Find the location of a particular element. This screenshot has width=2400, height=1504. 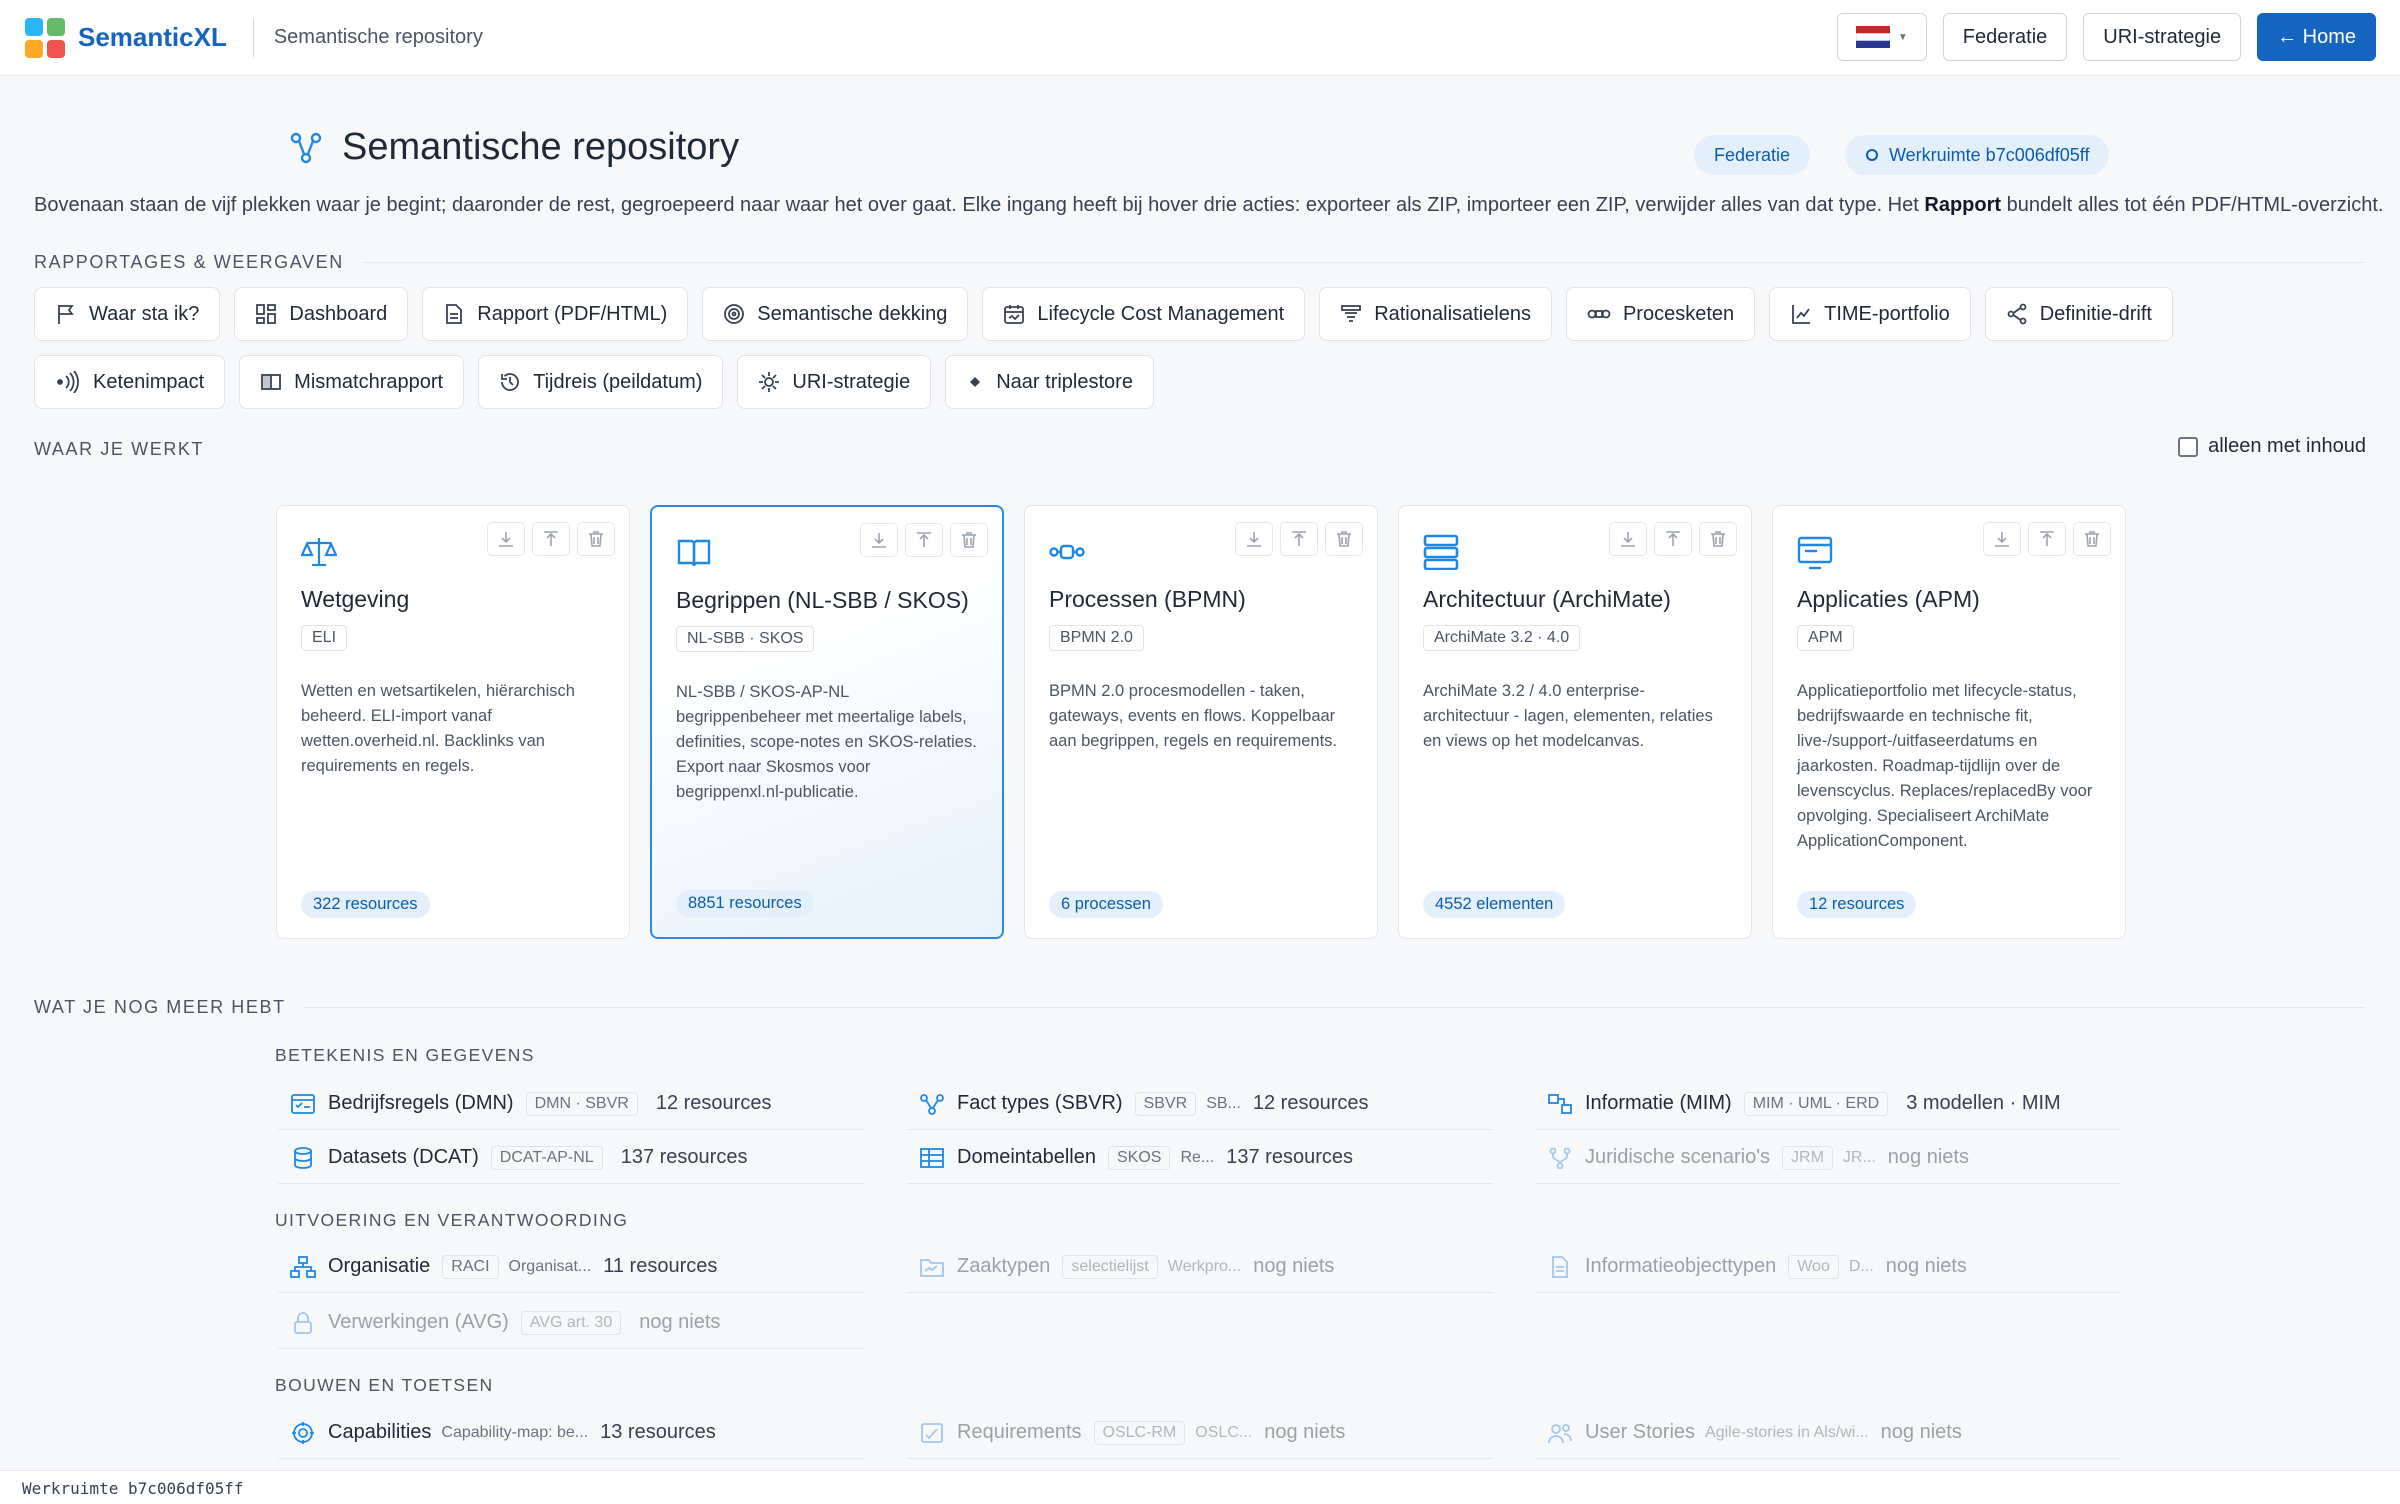

page-heading: Semantische repository is located at coordinates (514, 147).